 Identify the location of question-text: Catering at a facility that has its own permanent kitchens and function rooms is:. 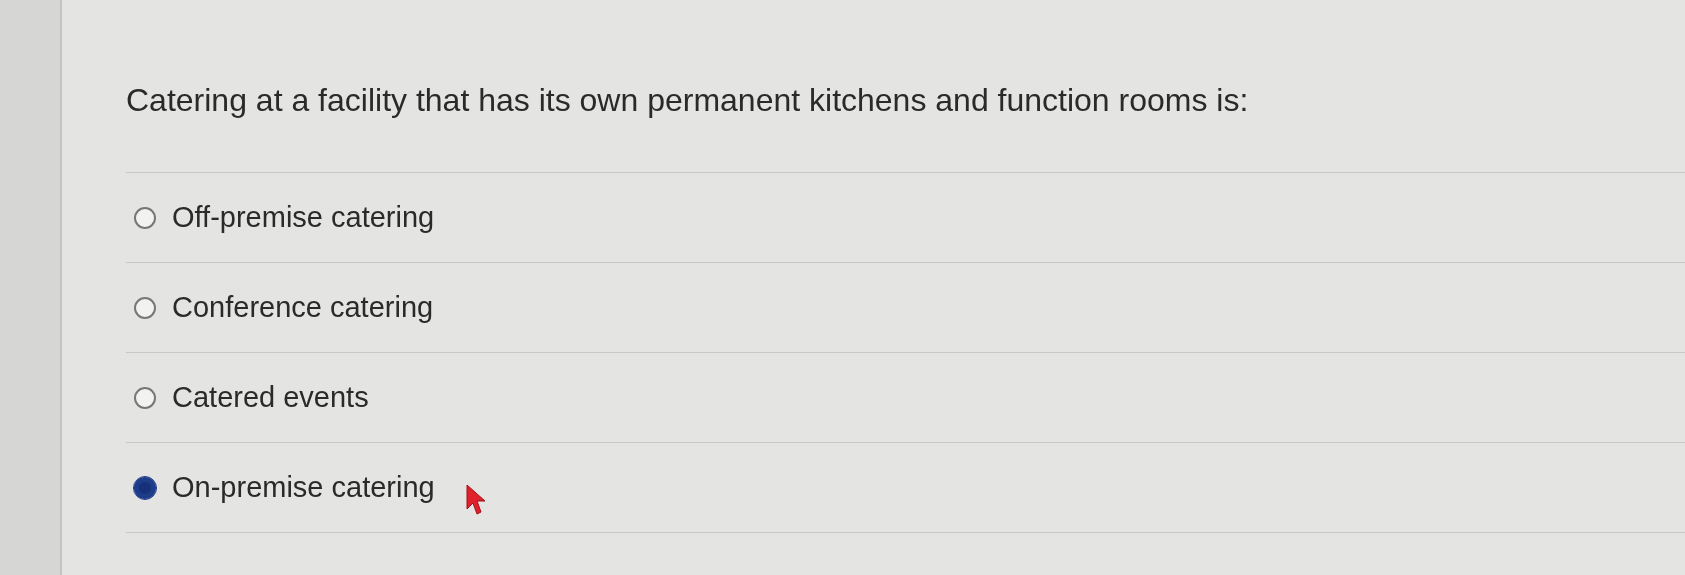
(688, 100).